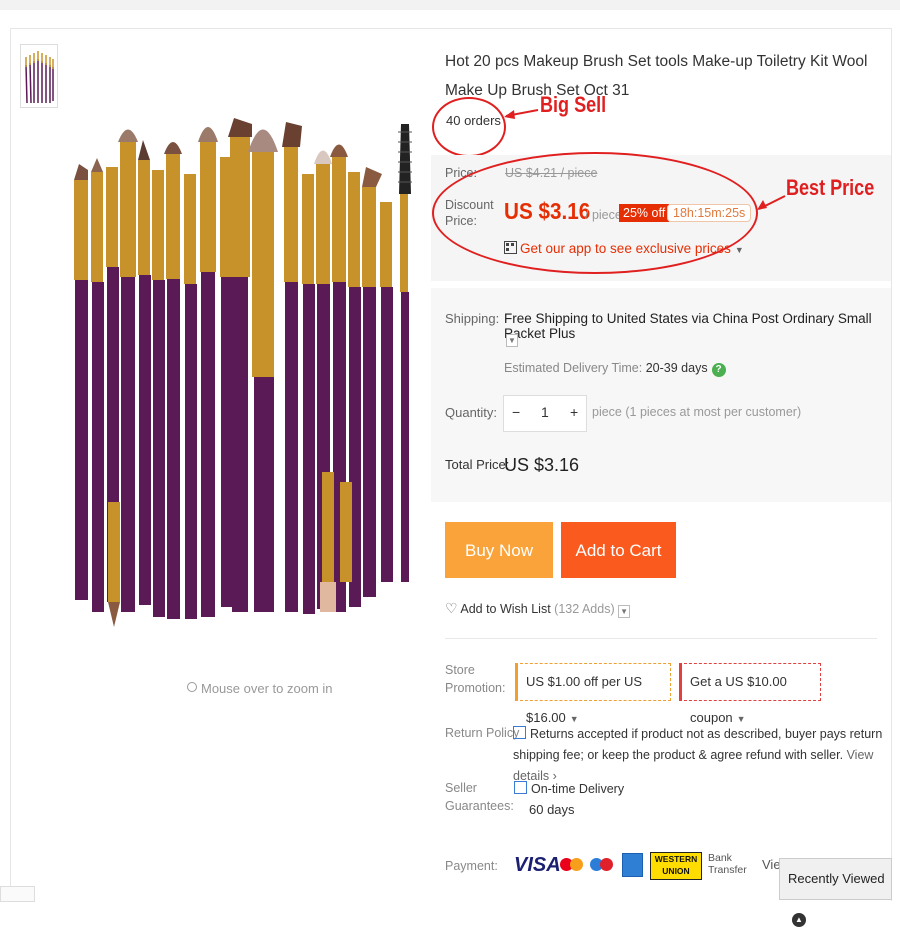  I want to click on recently-viewed-button: Recently Viewed ▲, so click(835, 892).